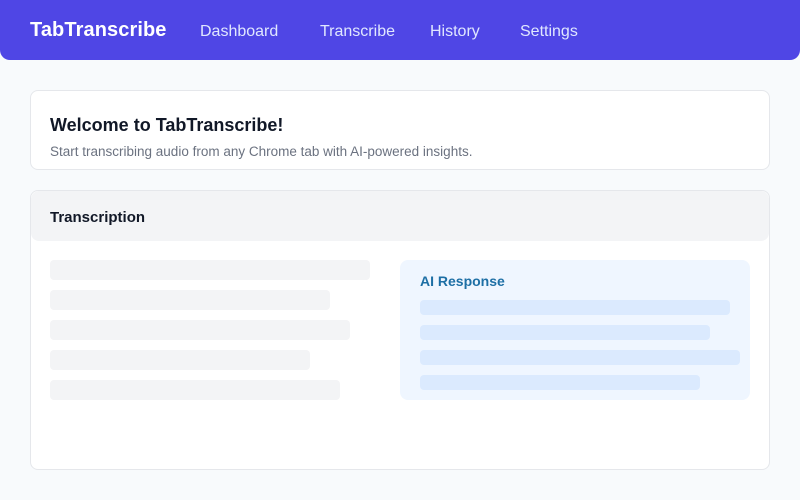 Image resolution: width=800 pixels, height=500 pixels. What do you see at coordinates (98, 217) in the screenshot?
I see `transcription-title: Transcription` at bounding box center [98, 217].